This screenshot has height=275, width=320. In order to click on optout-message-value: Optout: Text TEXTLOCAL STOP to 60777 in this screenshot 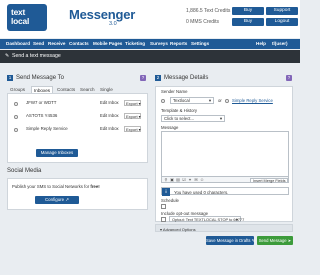, I will do `click(208, 219)`.